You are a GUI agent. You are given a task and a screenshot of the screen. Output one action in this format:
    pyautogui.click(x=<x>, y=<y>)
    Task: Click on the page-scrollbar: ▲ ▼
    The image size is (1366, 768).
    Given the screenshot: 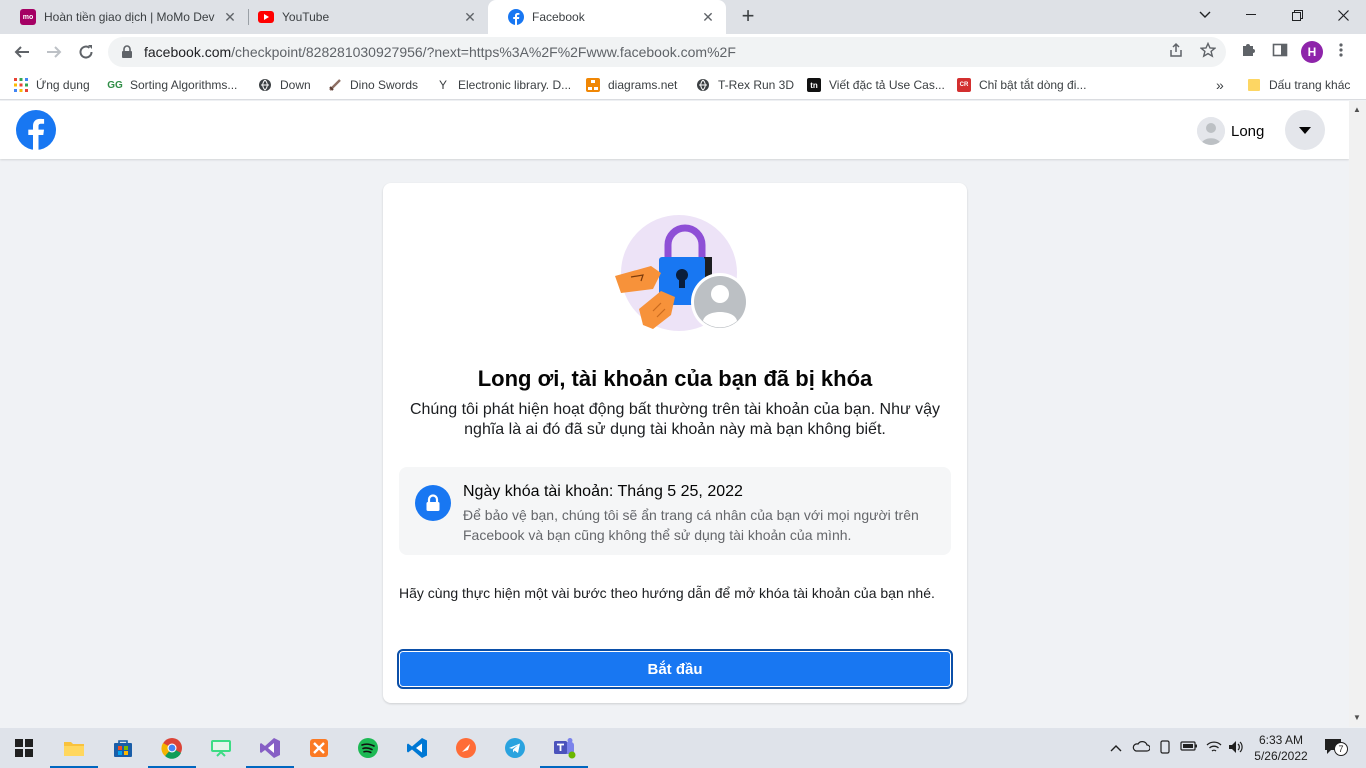 What is the action you would take?
    pyautogui.click(x=1357, y=414)
    